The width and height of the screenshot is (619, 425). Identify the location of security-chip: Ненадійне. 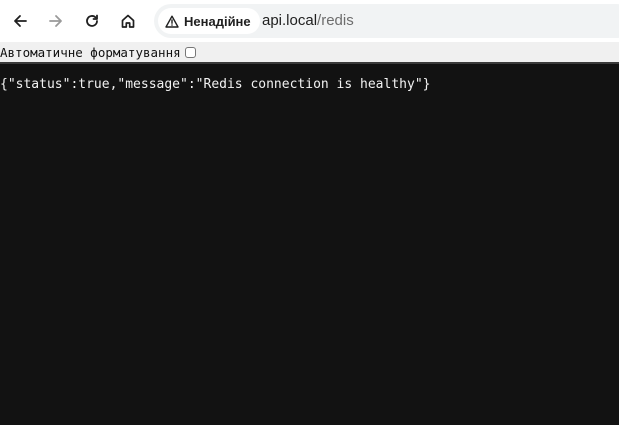
(209, 21).